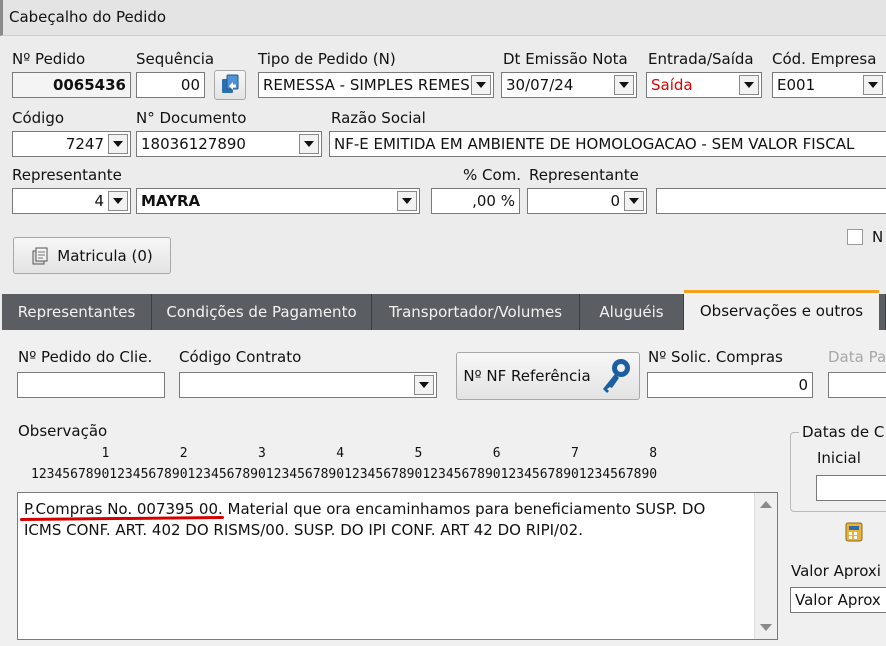 This screenshot has width=886, height=646. Describe the element at coordinates (584, 175) in the screenshot. I see `representante2-label: Representante` at that location.